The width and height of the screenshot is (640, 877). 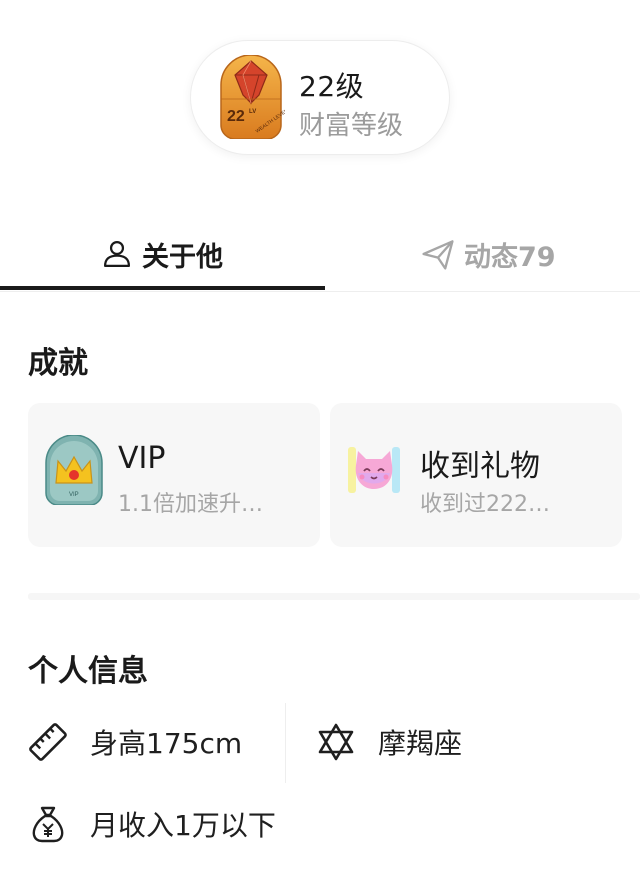 What do you see at coordinates (438, 255) in the screenshot?
I see `send-icon` at bounding box center [438, 255].